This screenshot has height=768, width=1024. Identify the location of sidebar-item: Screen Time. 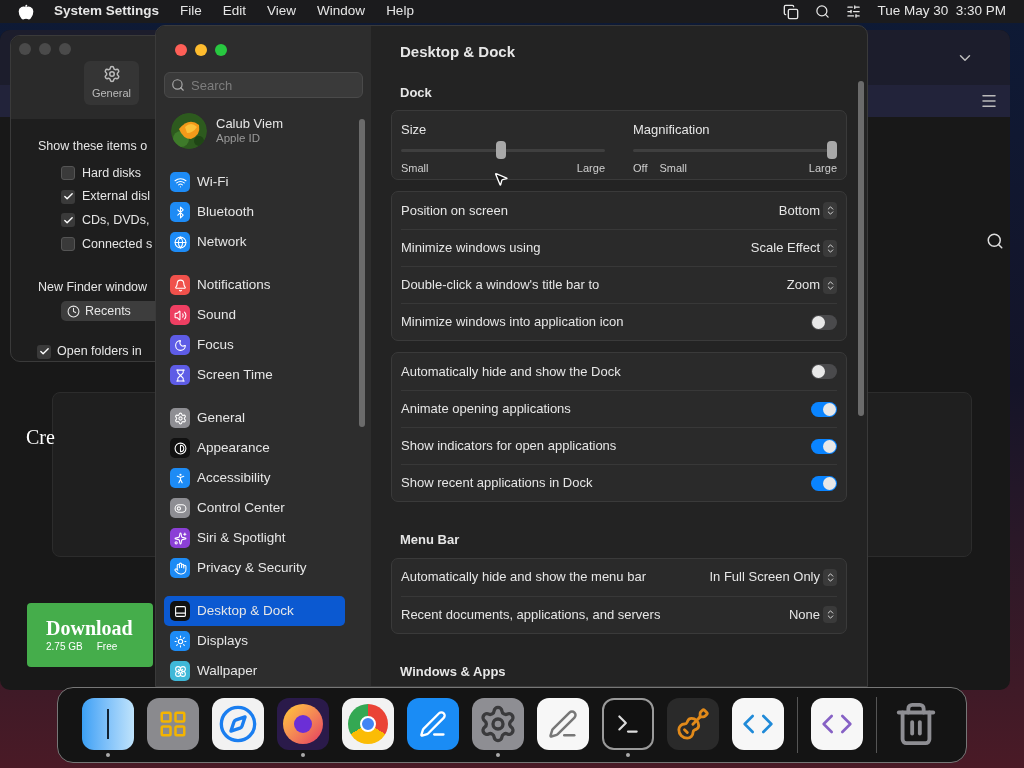
(254, 375).